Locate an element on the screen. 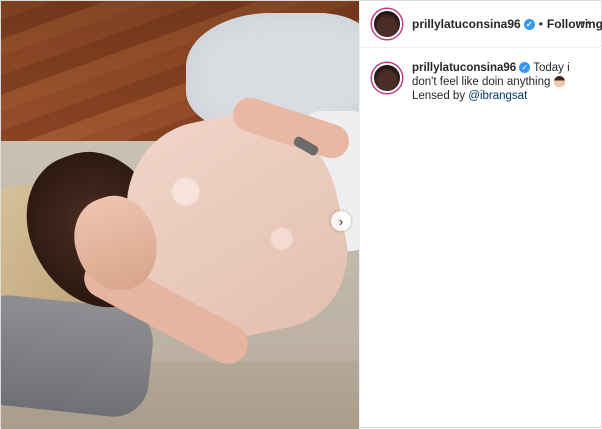 Image resolution: width=602 pixels, height=429 pixels. post-header: prillylatuconsina96 ✓ • Following ··· is located at coordinates (481, 24).